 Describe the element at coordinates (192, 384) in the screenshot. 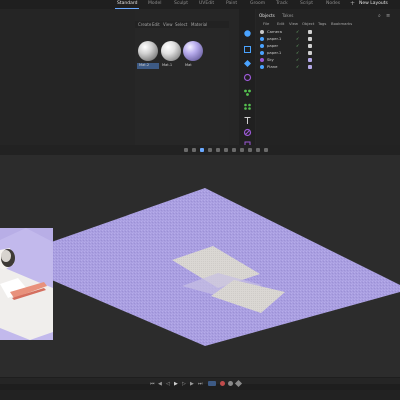

I see `next-key-icon: ▶` at that location.